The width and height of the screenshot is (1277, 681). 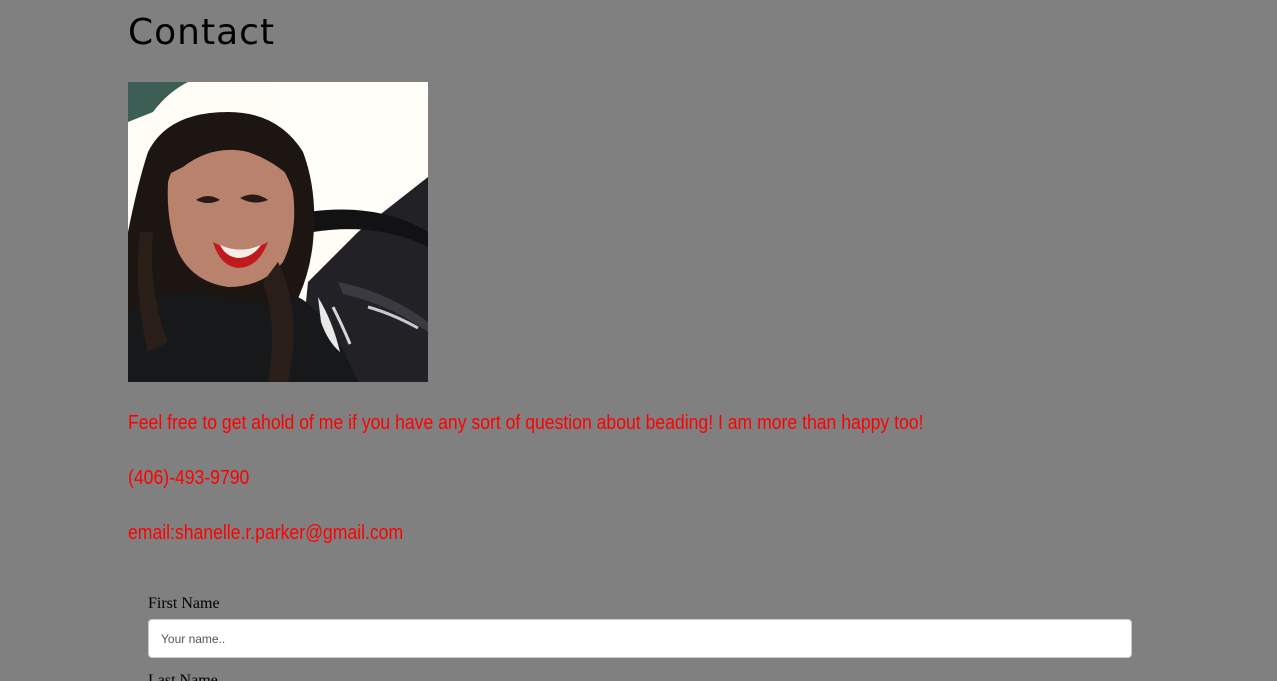 I want to click on page-title: Contact, so click(x=202, y=32).